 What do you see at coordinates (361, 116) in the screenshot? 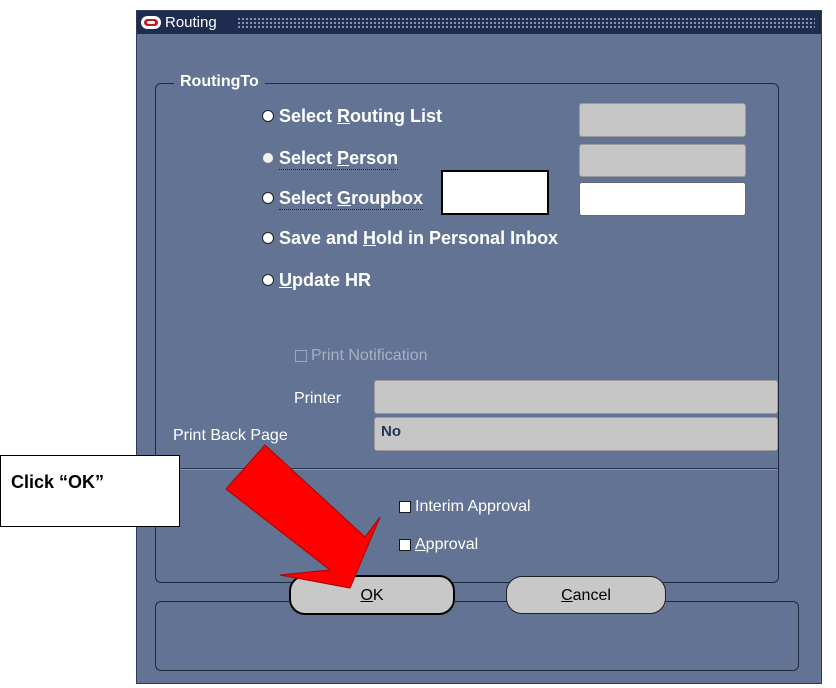
I see `radio-label: Select Routing List` at bounding box center [361, 116].